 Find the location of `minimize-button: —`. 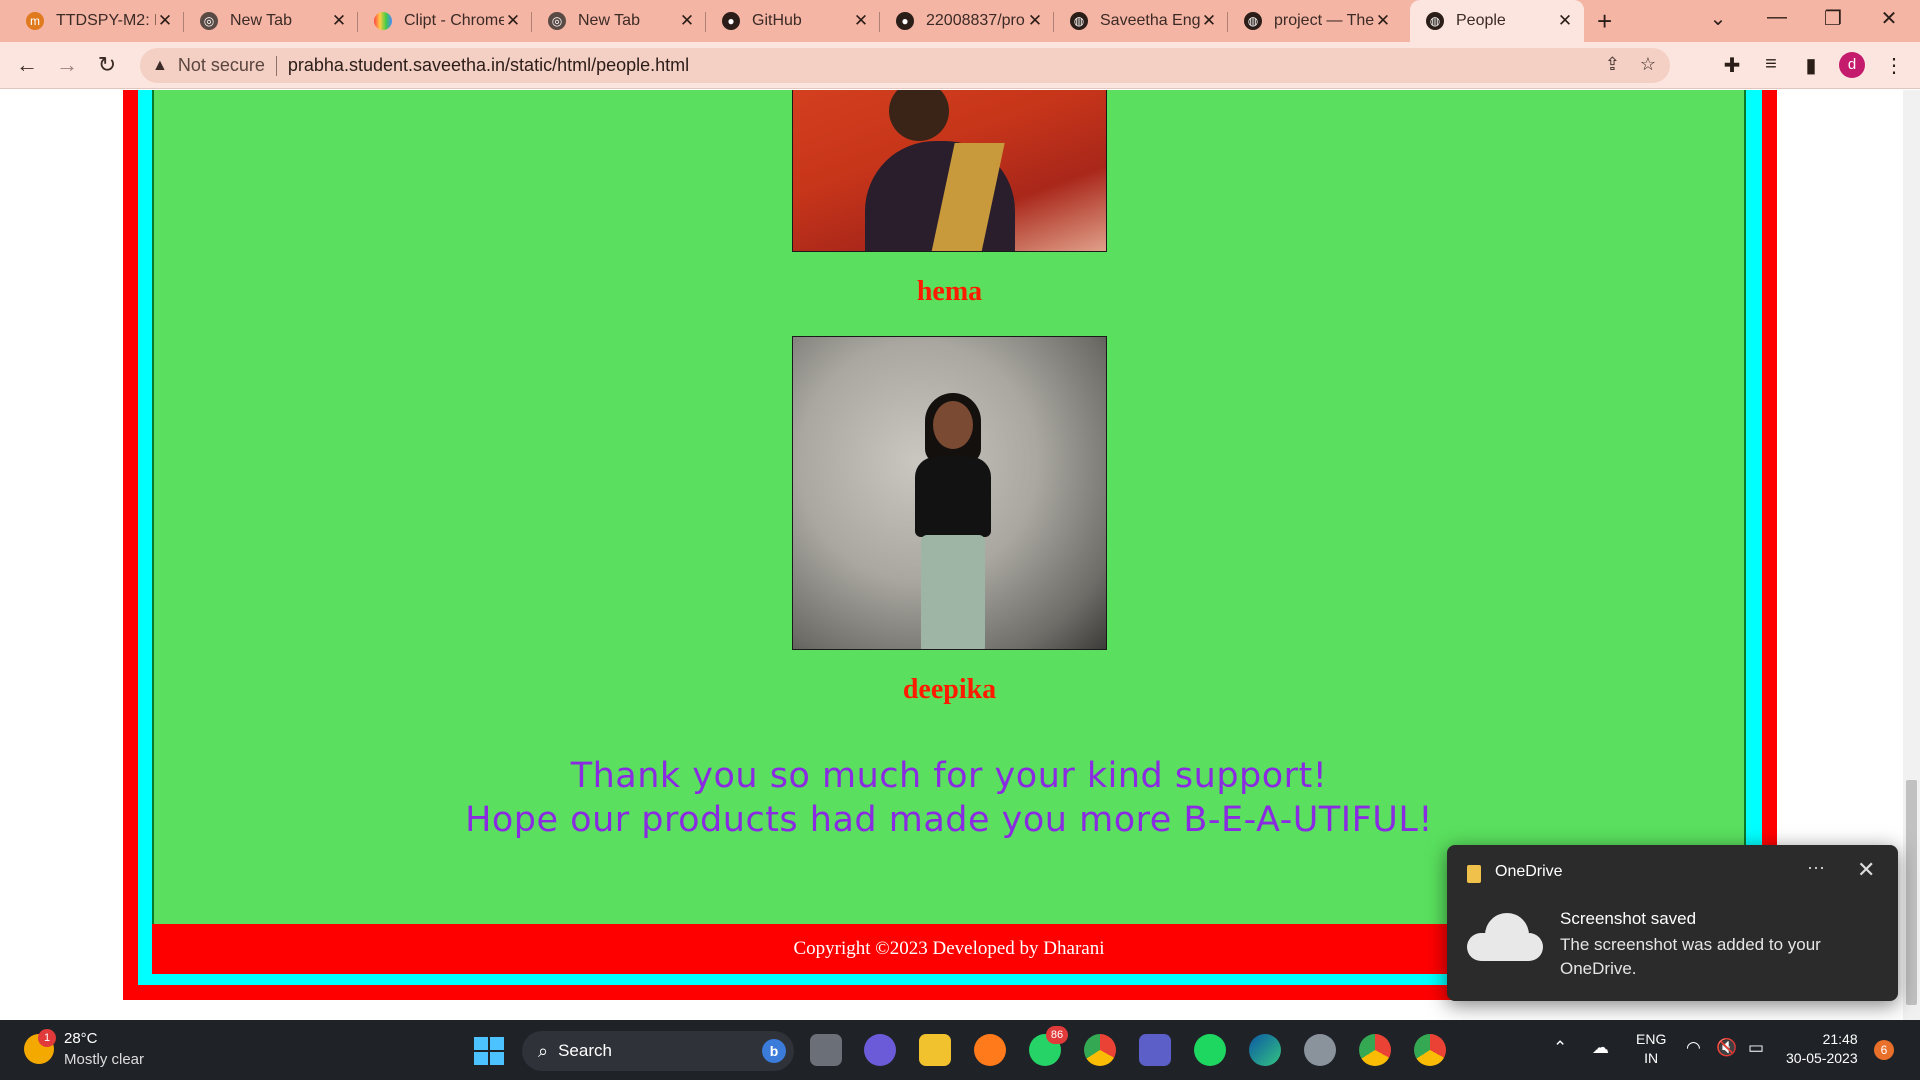

minimize-button: — is located at coordinates (1777, 17).